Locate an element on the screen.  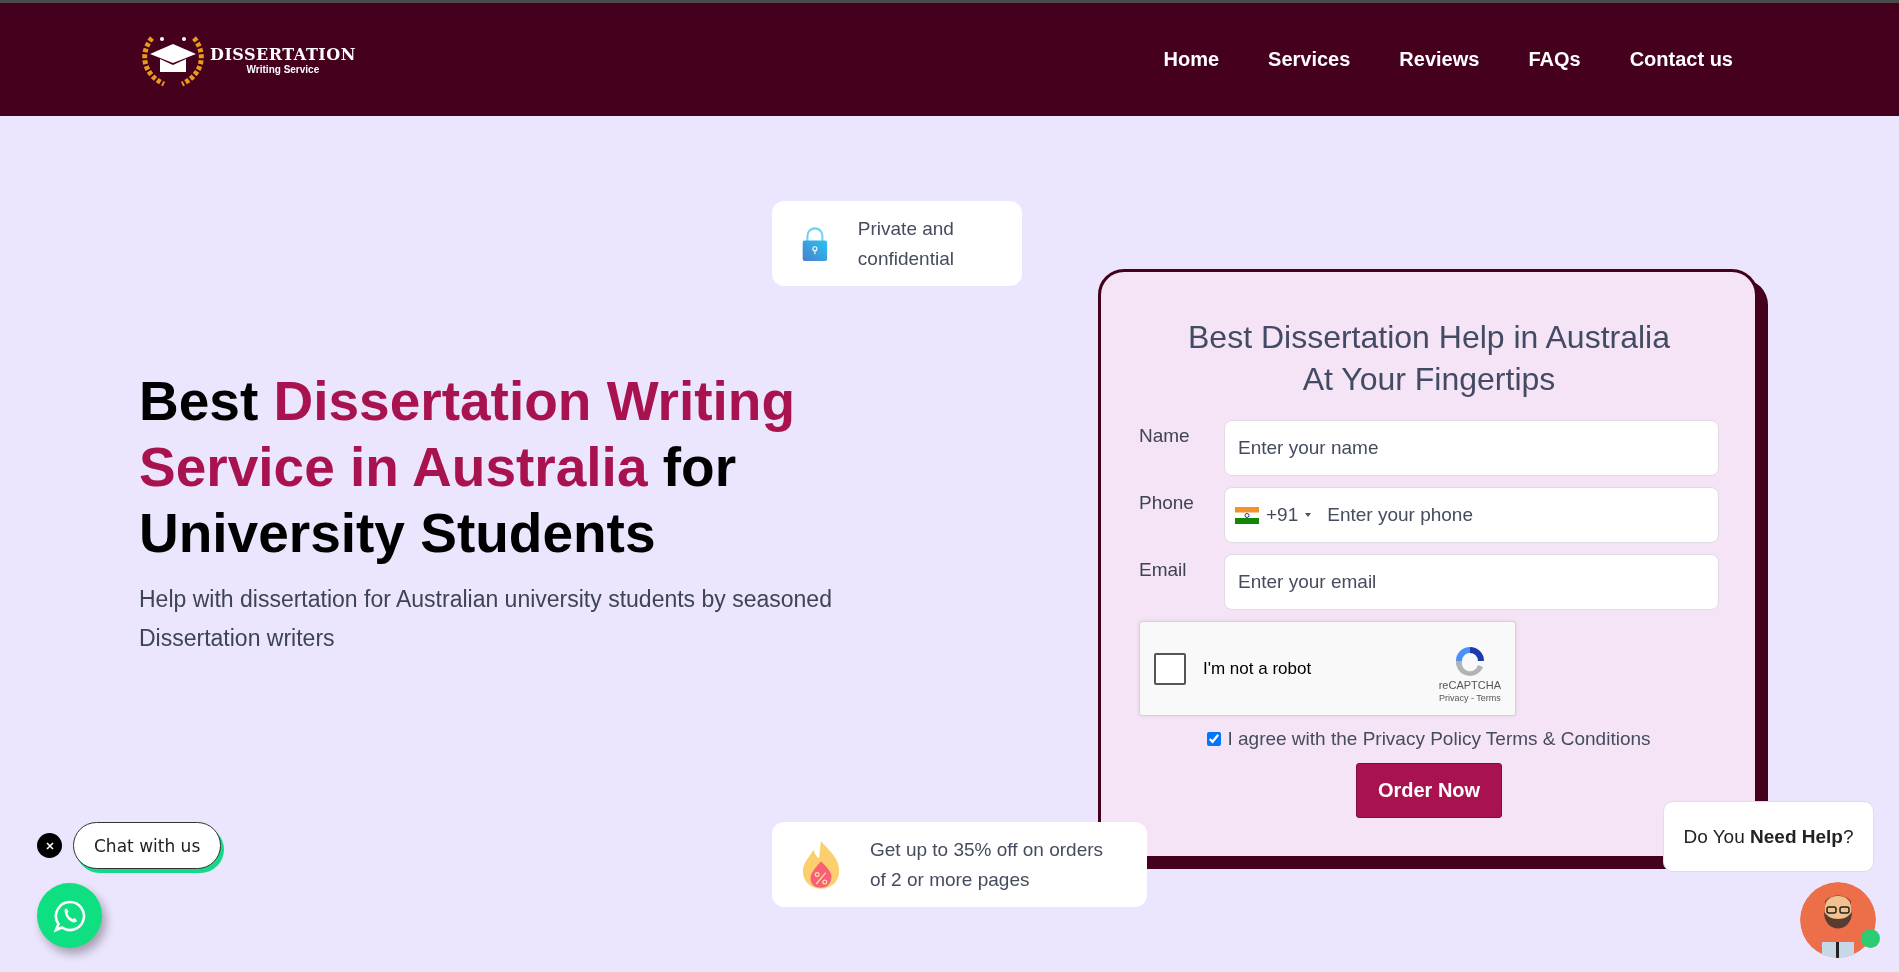
captcha-label: I'm not a robot is located at coordinates (1258, 668).